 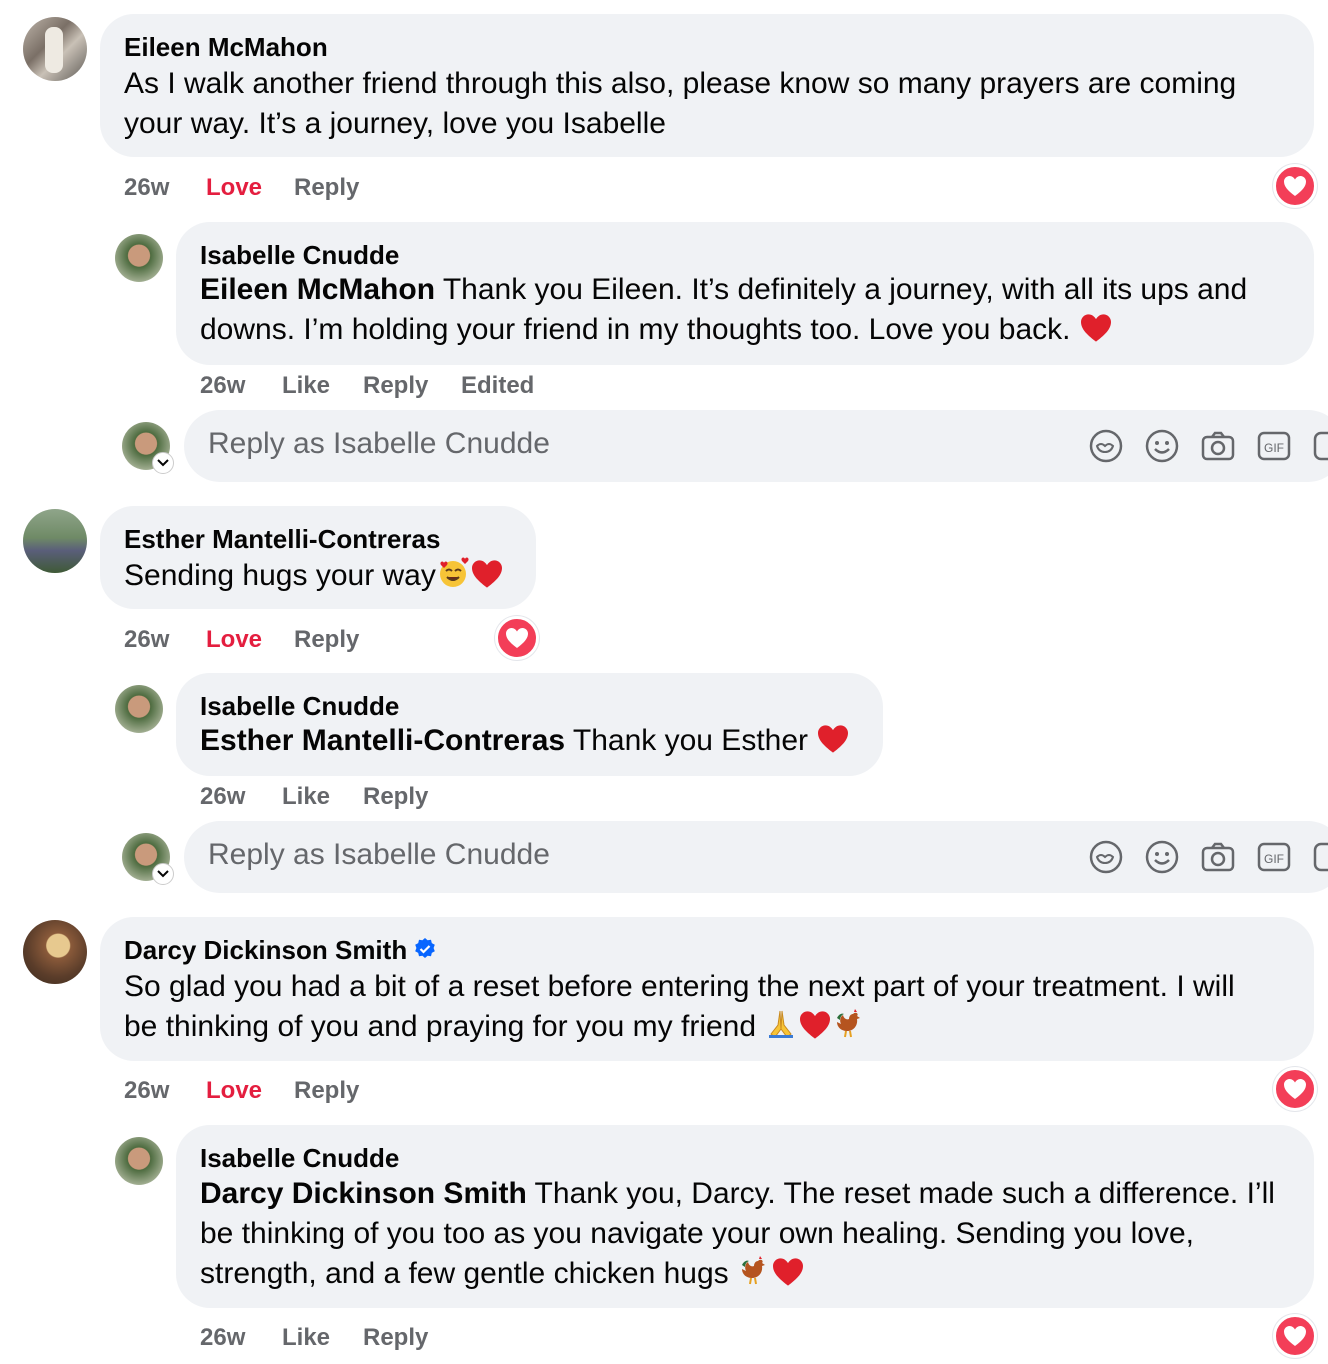 What do you see at coordinates (226, 47) in the screenshot?
I see `comment-author: Eileen McMahon` at bounding box center [226, 47].